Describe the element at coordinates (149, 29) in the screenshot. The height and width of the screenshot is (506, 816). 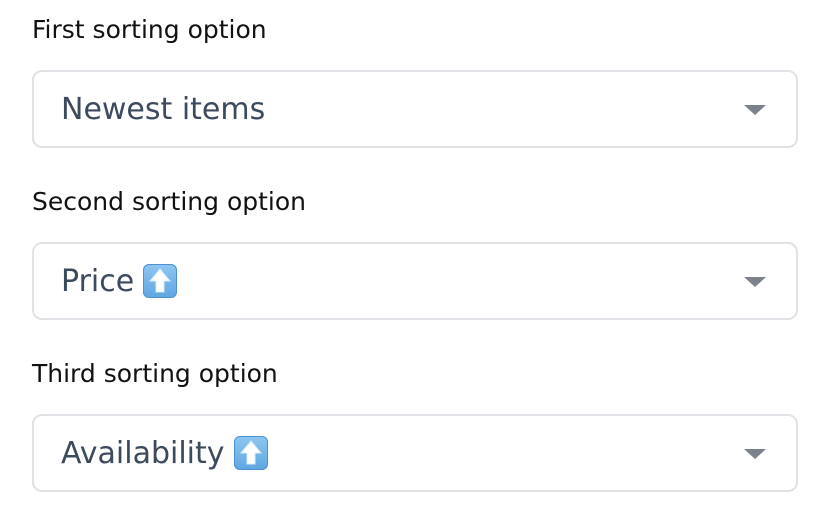
I see `first-sorting-label: First sorting option` at that location.